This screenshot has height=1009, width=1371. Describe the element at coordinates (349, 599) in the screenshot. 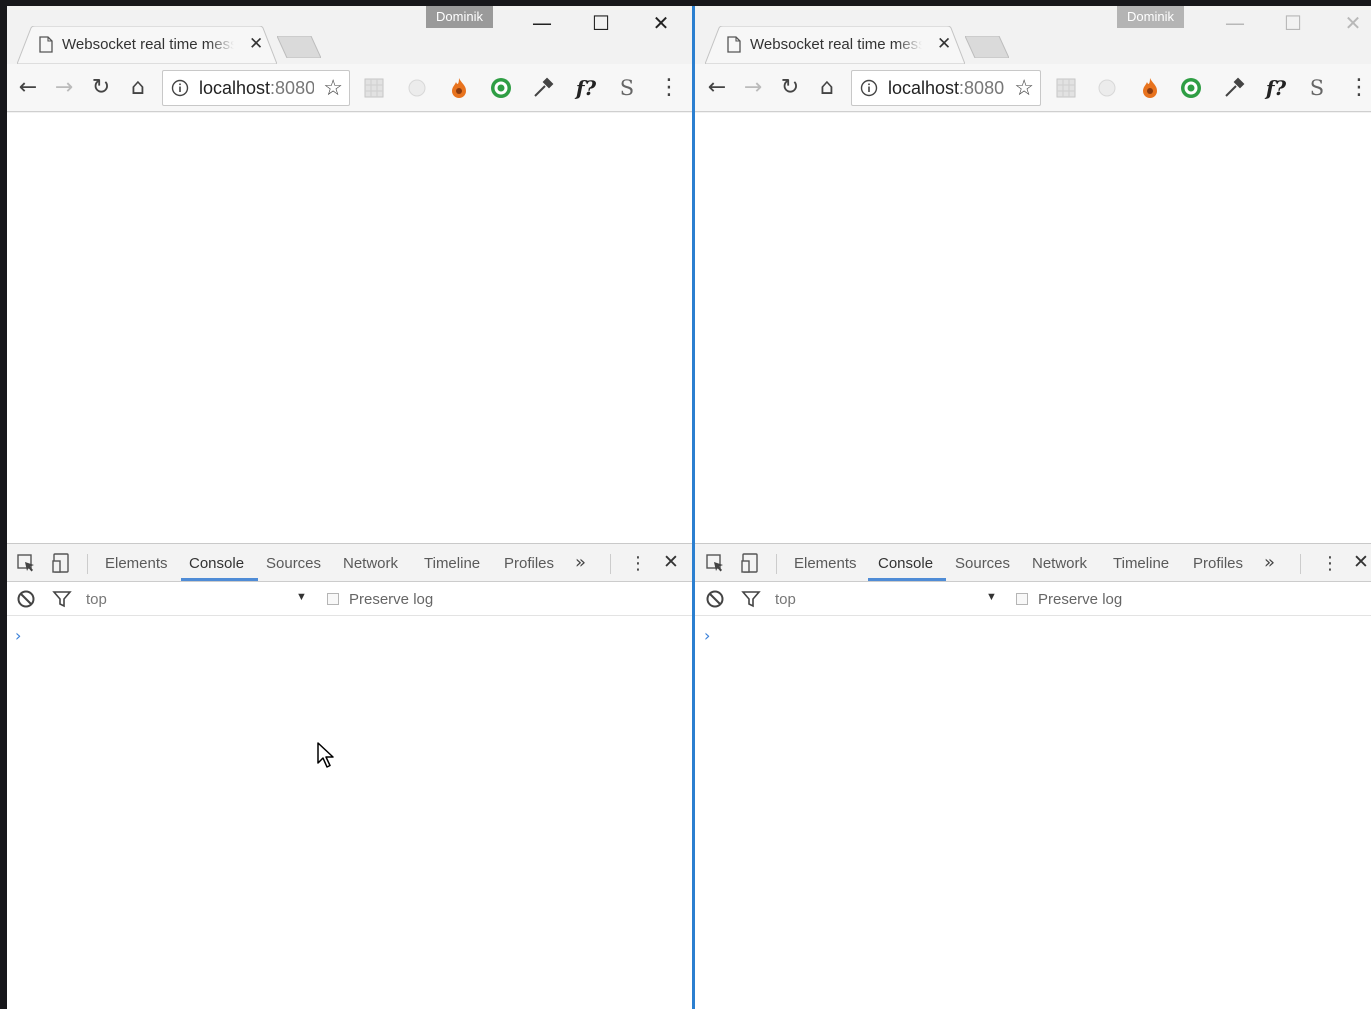

I see `console-toolbar: top ▼ Preserve log` at that location.